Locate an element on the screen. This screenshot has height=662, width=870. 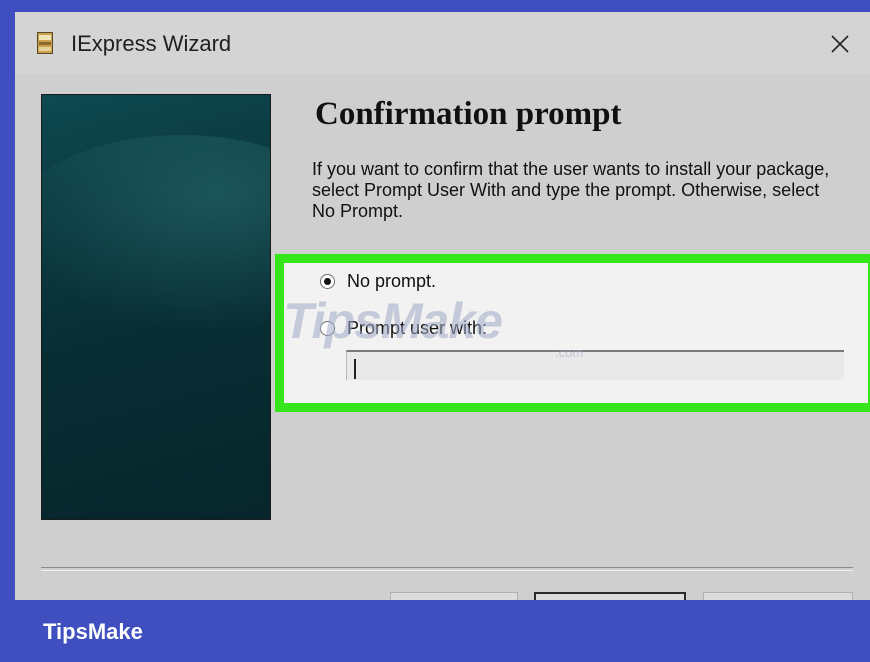
text-caret is located at coordinates (355, 369).